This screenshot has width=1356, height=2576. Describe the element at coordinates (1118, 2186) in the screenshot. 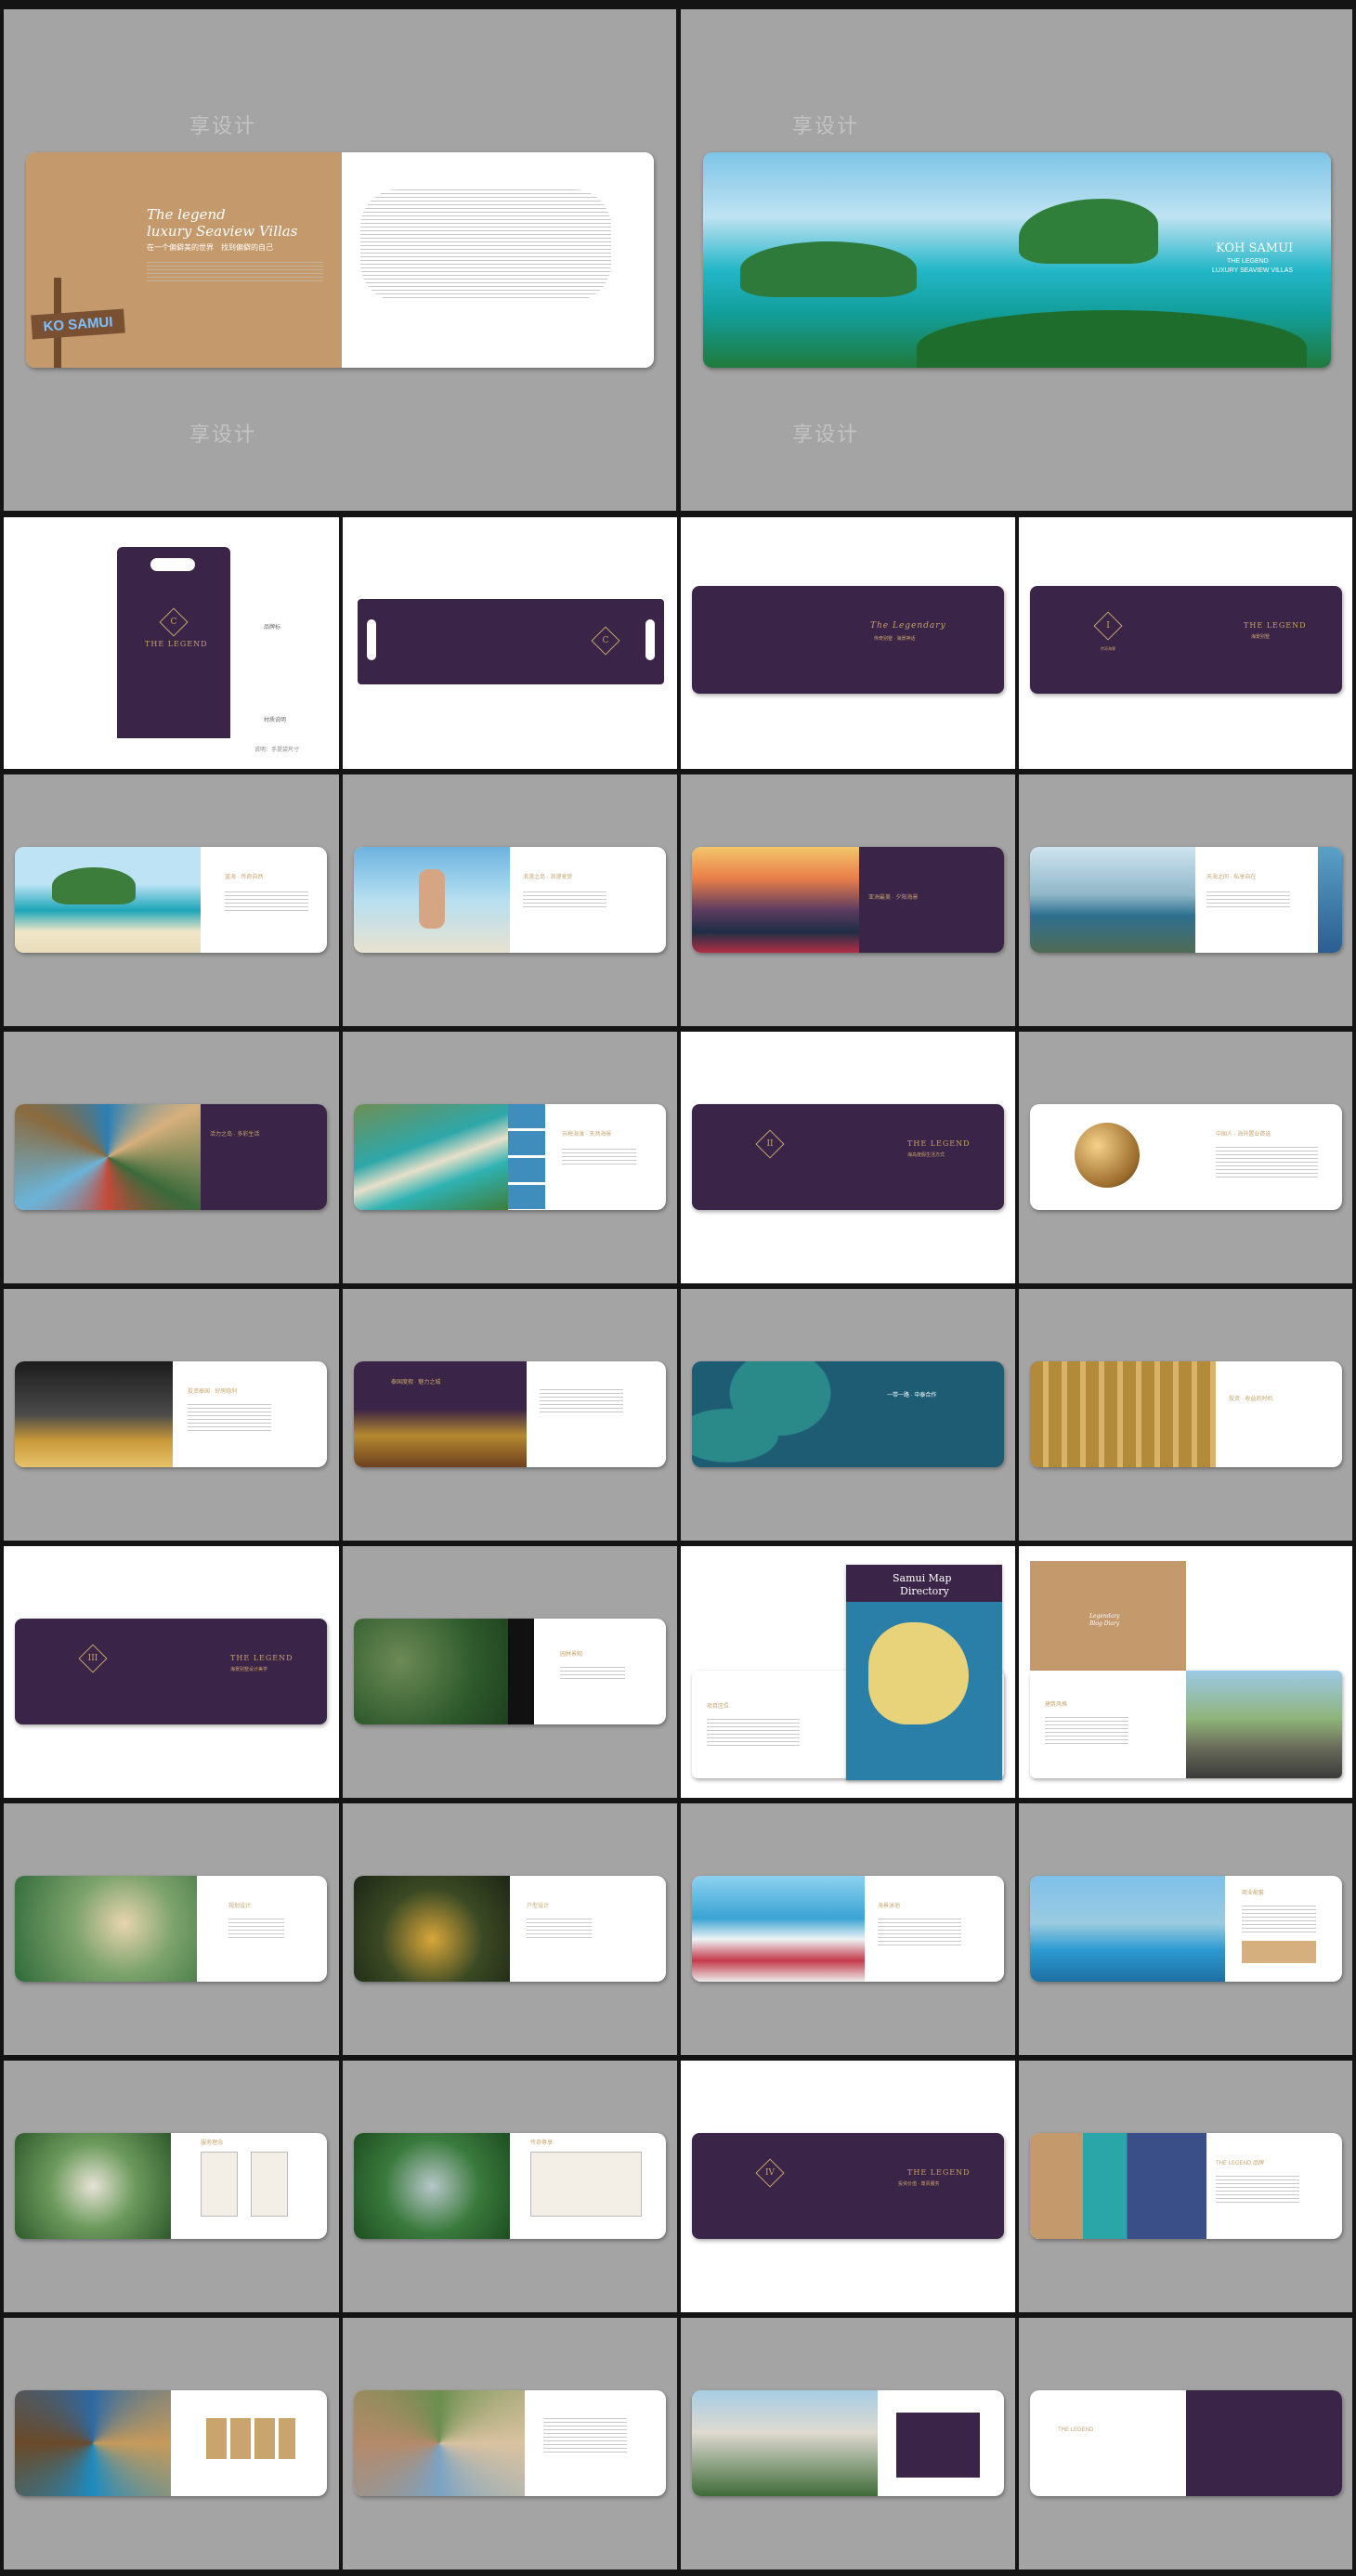

I see `p21-collage` at that location.